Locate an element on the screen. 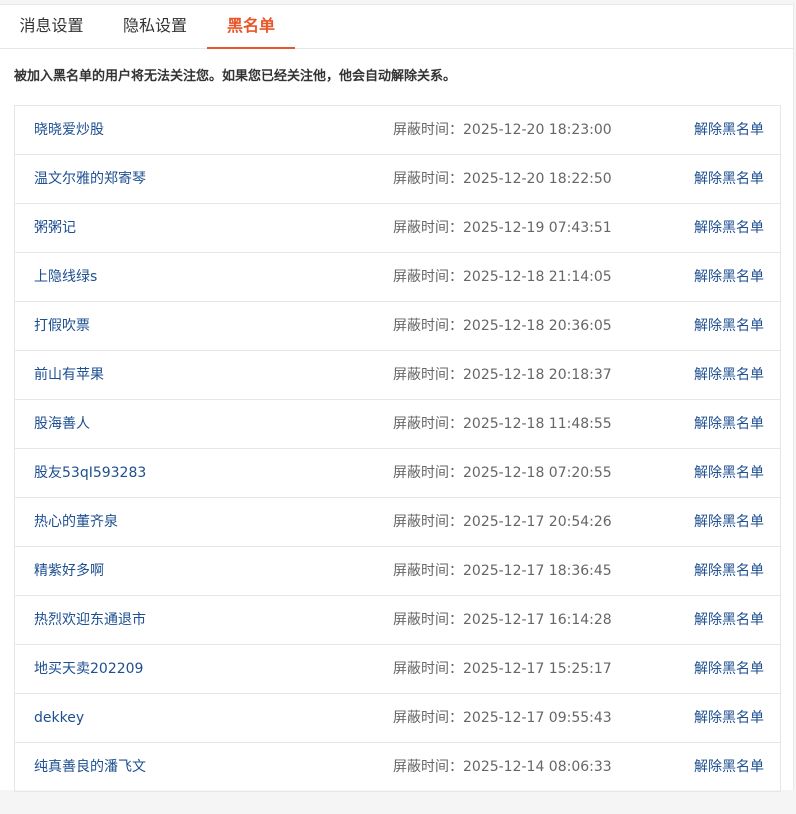 The image size is (796, 814). blacklist-row: 地买天卖202209 屏蔽时间：2025-12-17 15:25:17 解除黑名单 is located at coordinates (397, 669).